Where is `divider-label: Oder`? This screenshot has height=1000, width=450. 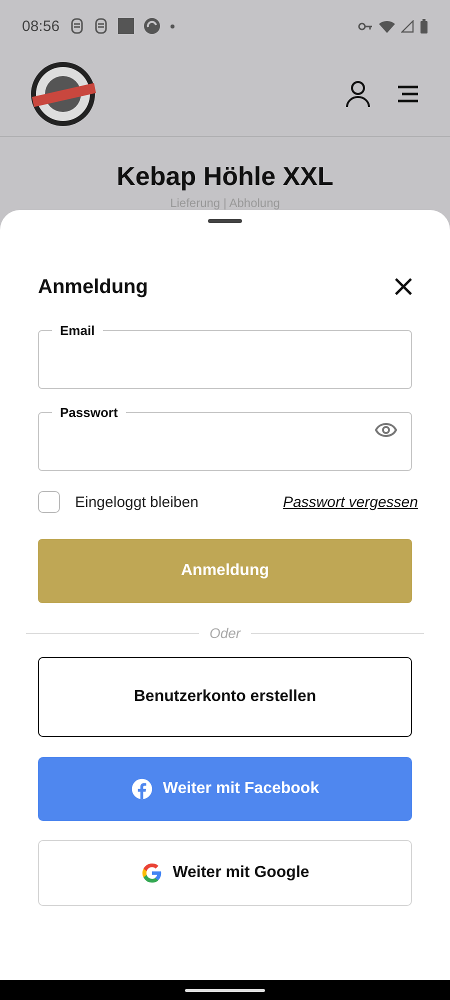
divider-label: Oder is located at coordinates (225, 633).